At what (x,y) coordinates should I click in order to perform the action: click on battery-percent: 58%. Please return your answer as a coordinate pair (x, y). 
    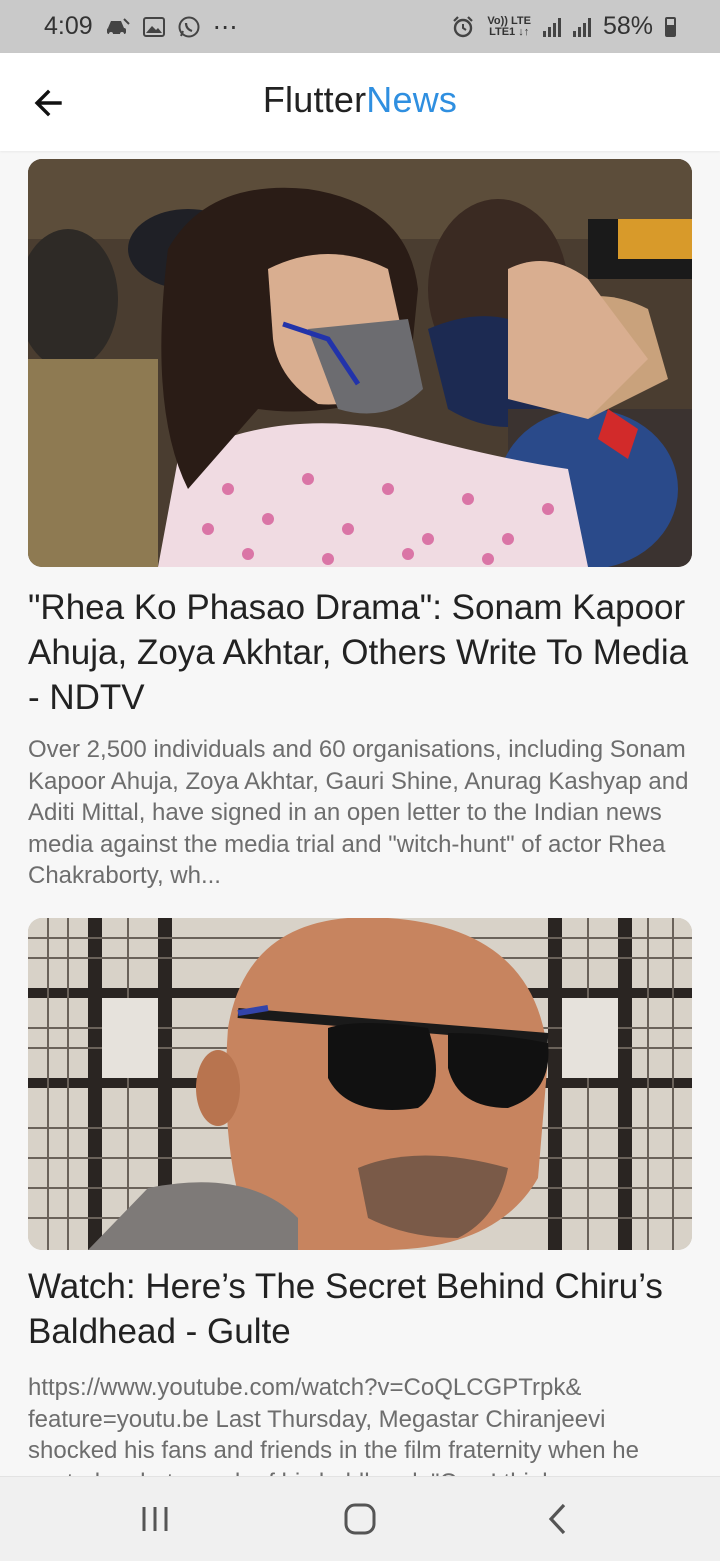
    Looking at the image, I should click on (627, 26).